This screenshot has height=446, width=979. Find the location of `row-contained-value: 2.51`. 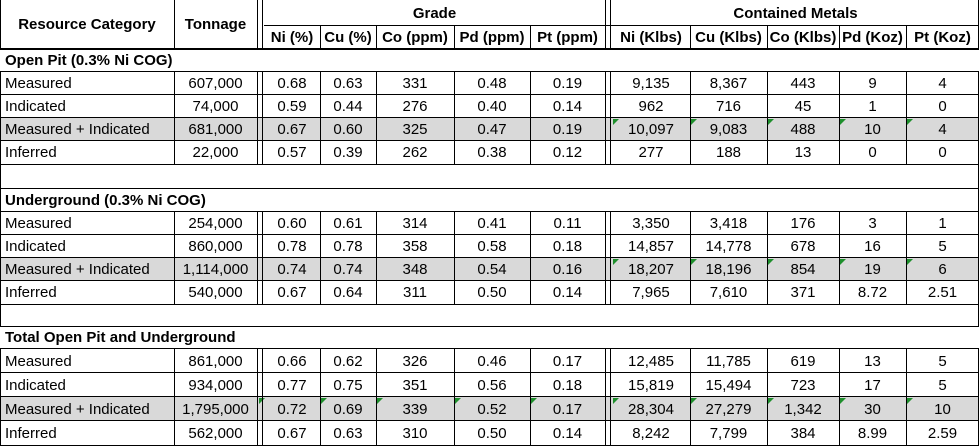

row-contained-value: 2.51 is located at coordinates (942, 292).